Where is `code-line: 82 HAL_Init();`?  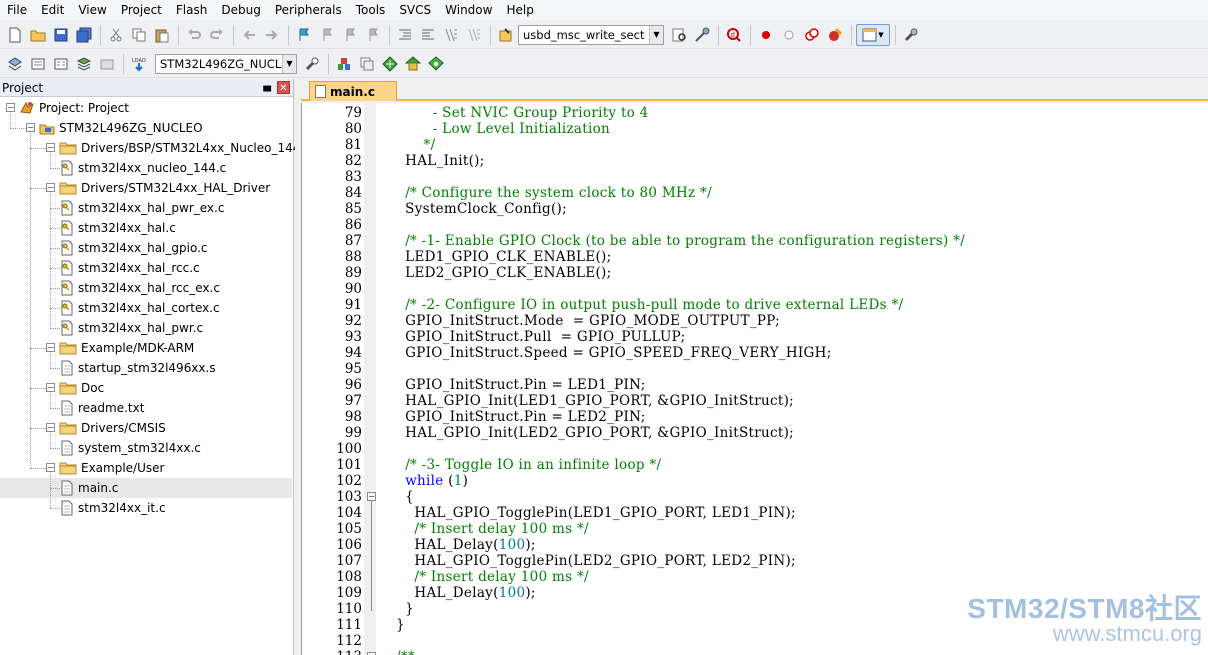
code-line: 82 HAL_Init(); is located at coordinates (755, 161).